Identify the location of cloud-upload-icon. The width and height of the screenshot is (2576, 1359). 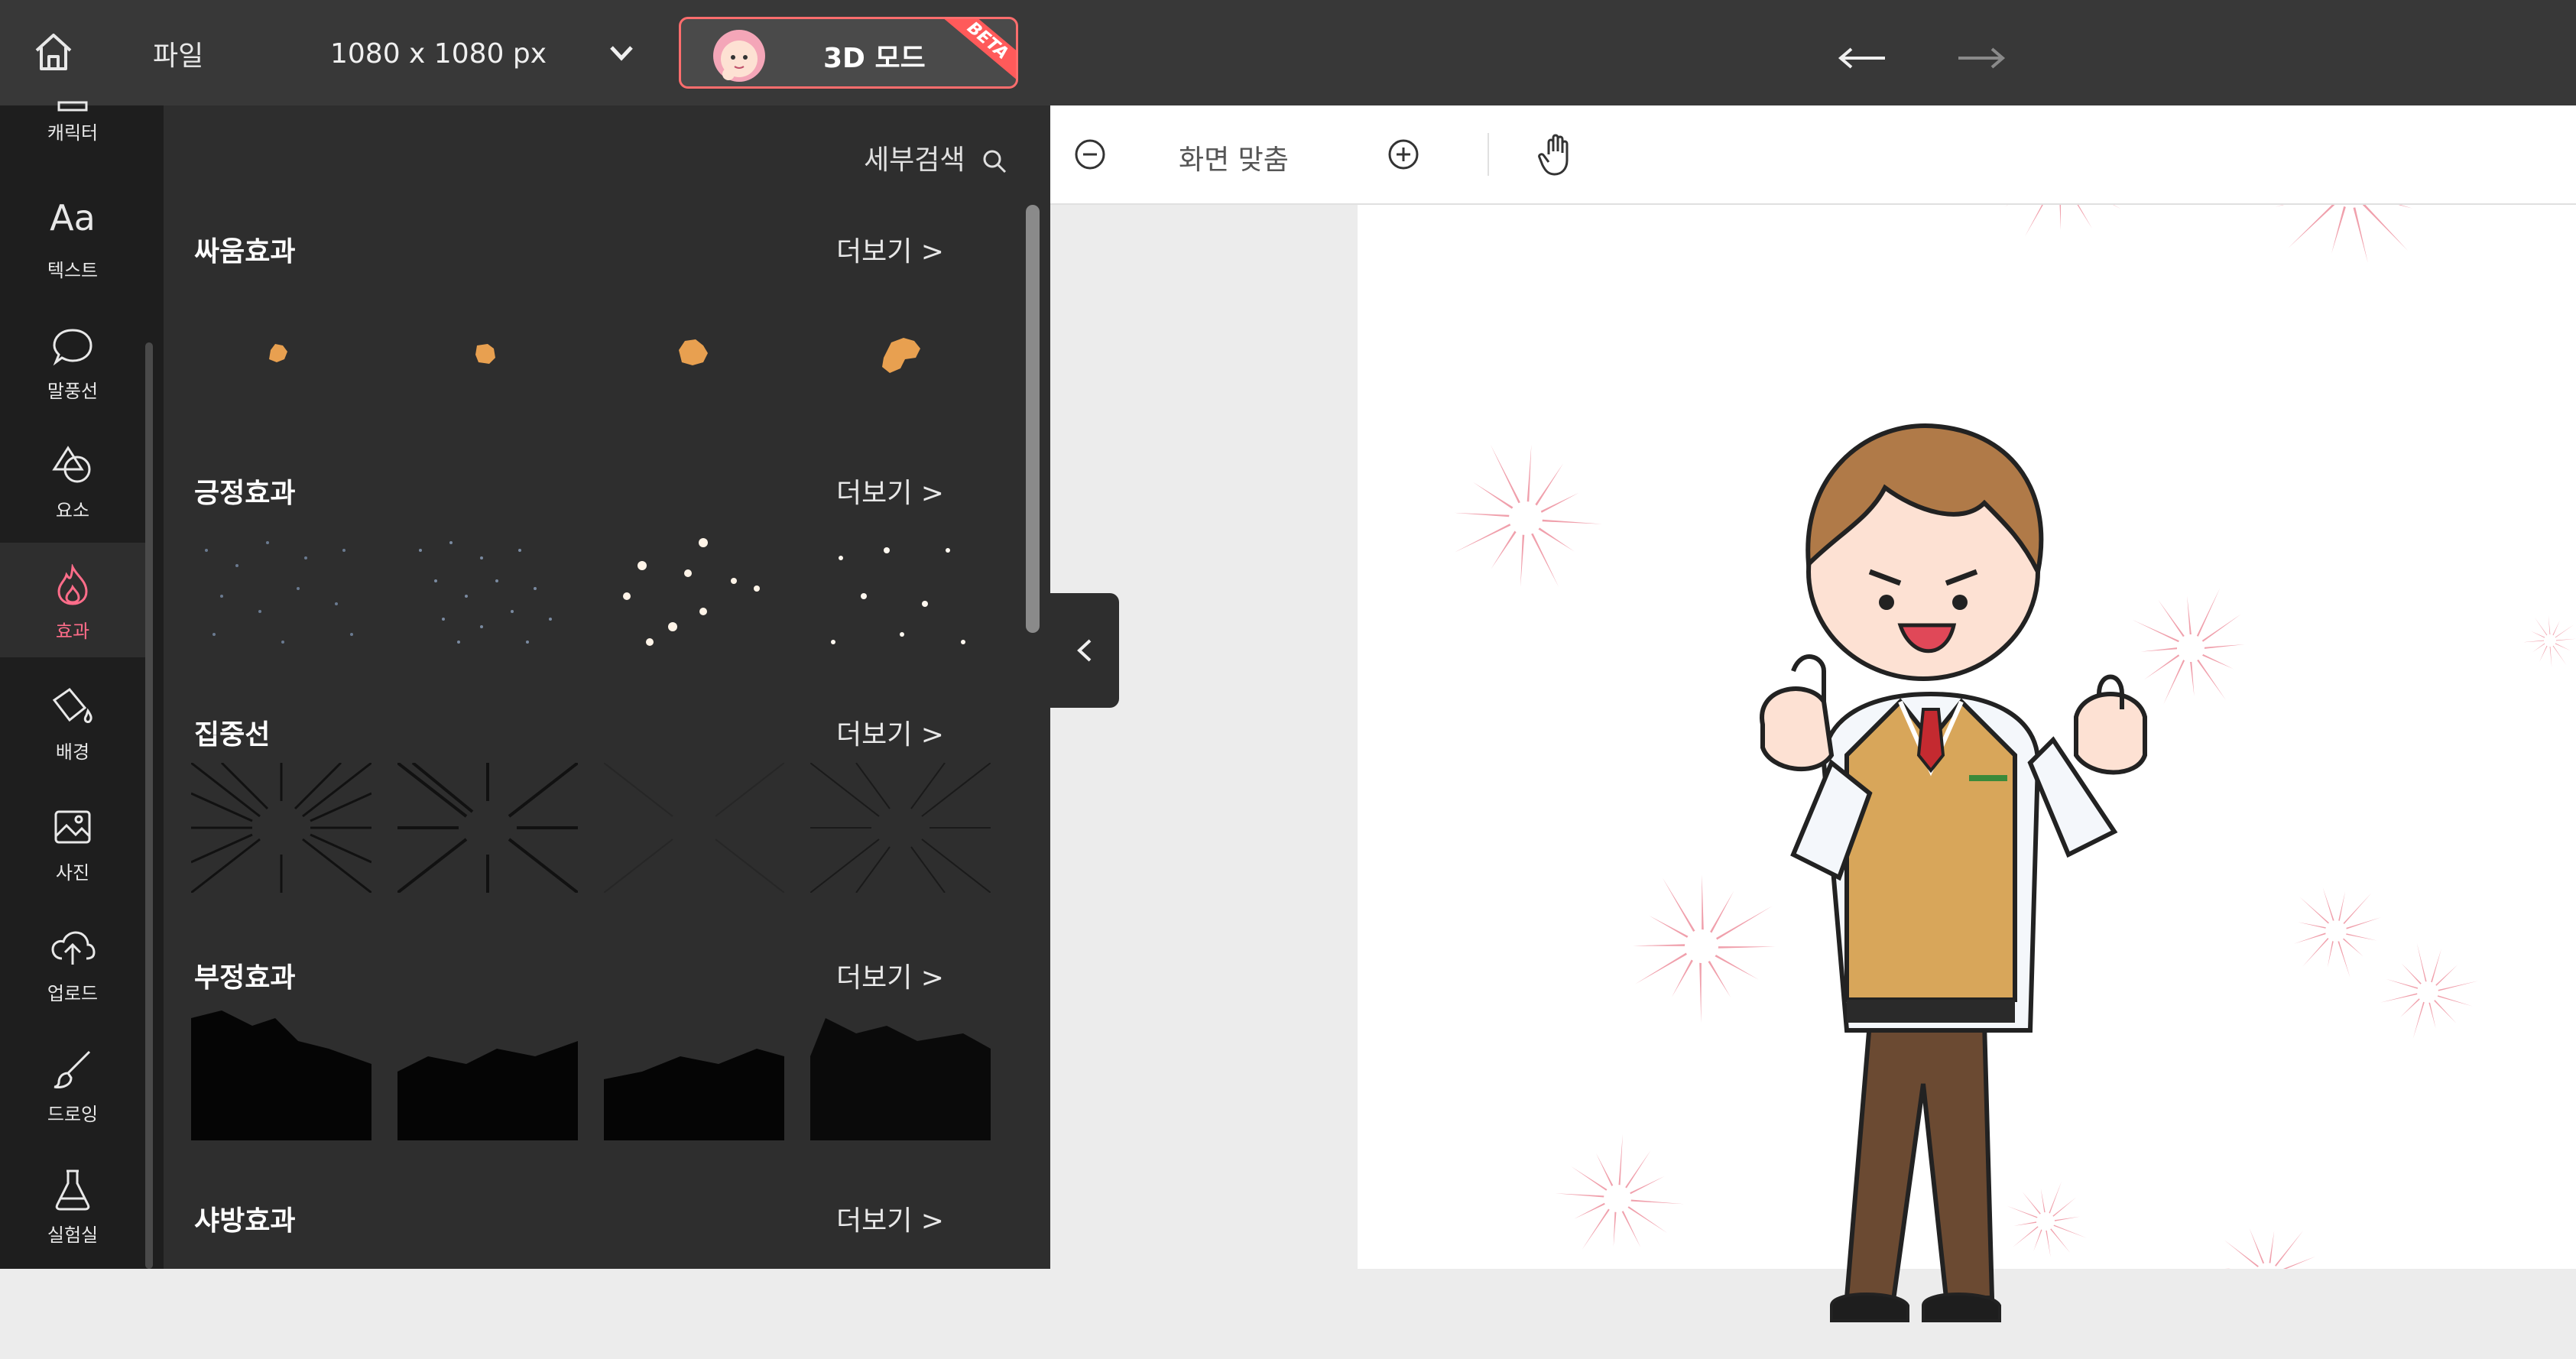
(73, 948).